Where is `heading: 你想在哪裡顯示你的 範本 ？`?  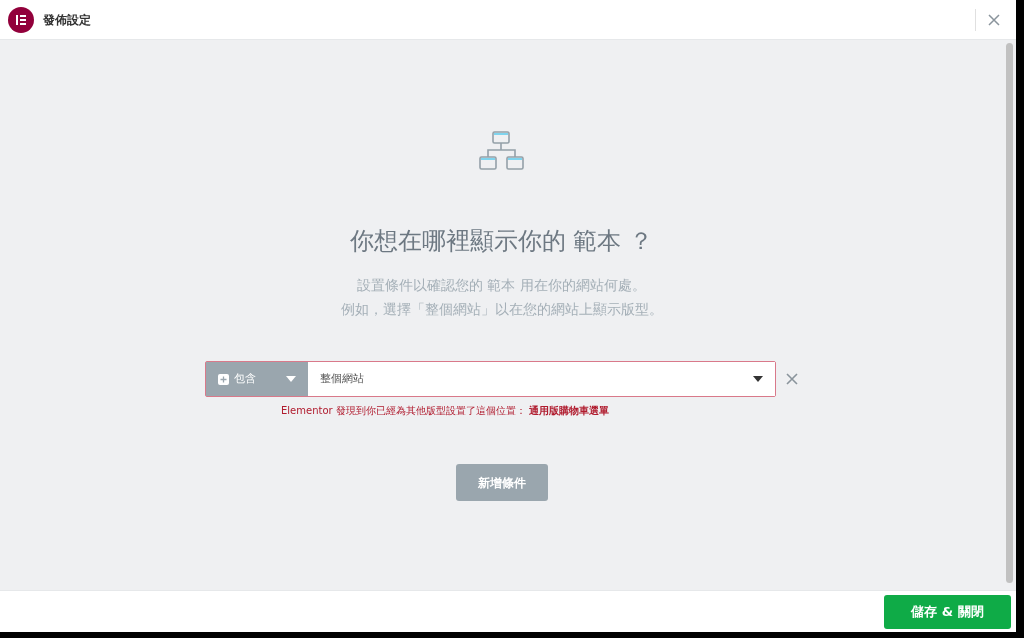 heading: 你想在哪裡顯示你的 範本 ？ is located at coordinates (501, 241).